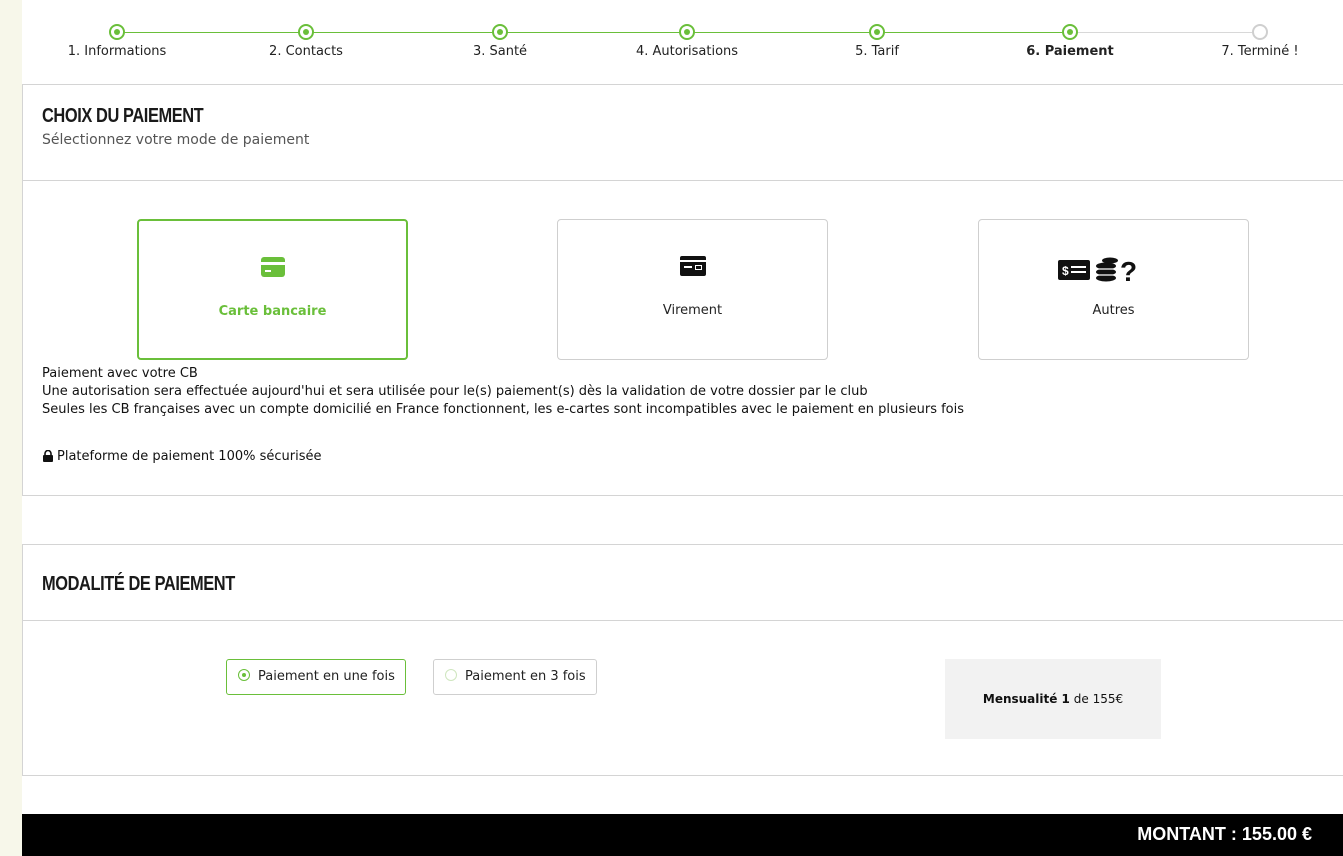  What do you see at coordinates (877, 41) in the screenshot?
I see `step-tarif: 5. Tarif` at bounding box center [877, 41].